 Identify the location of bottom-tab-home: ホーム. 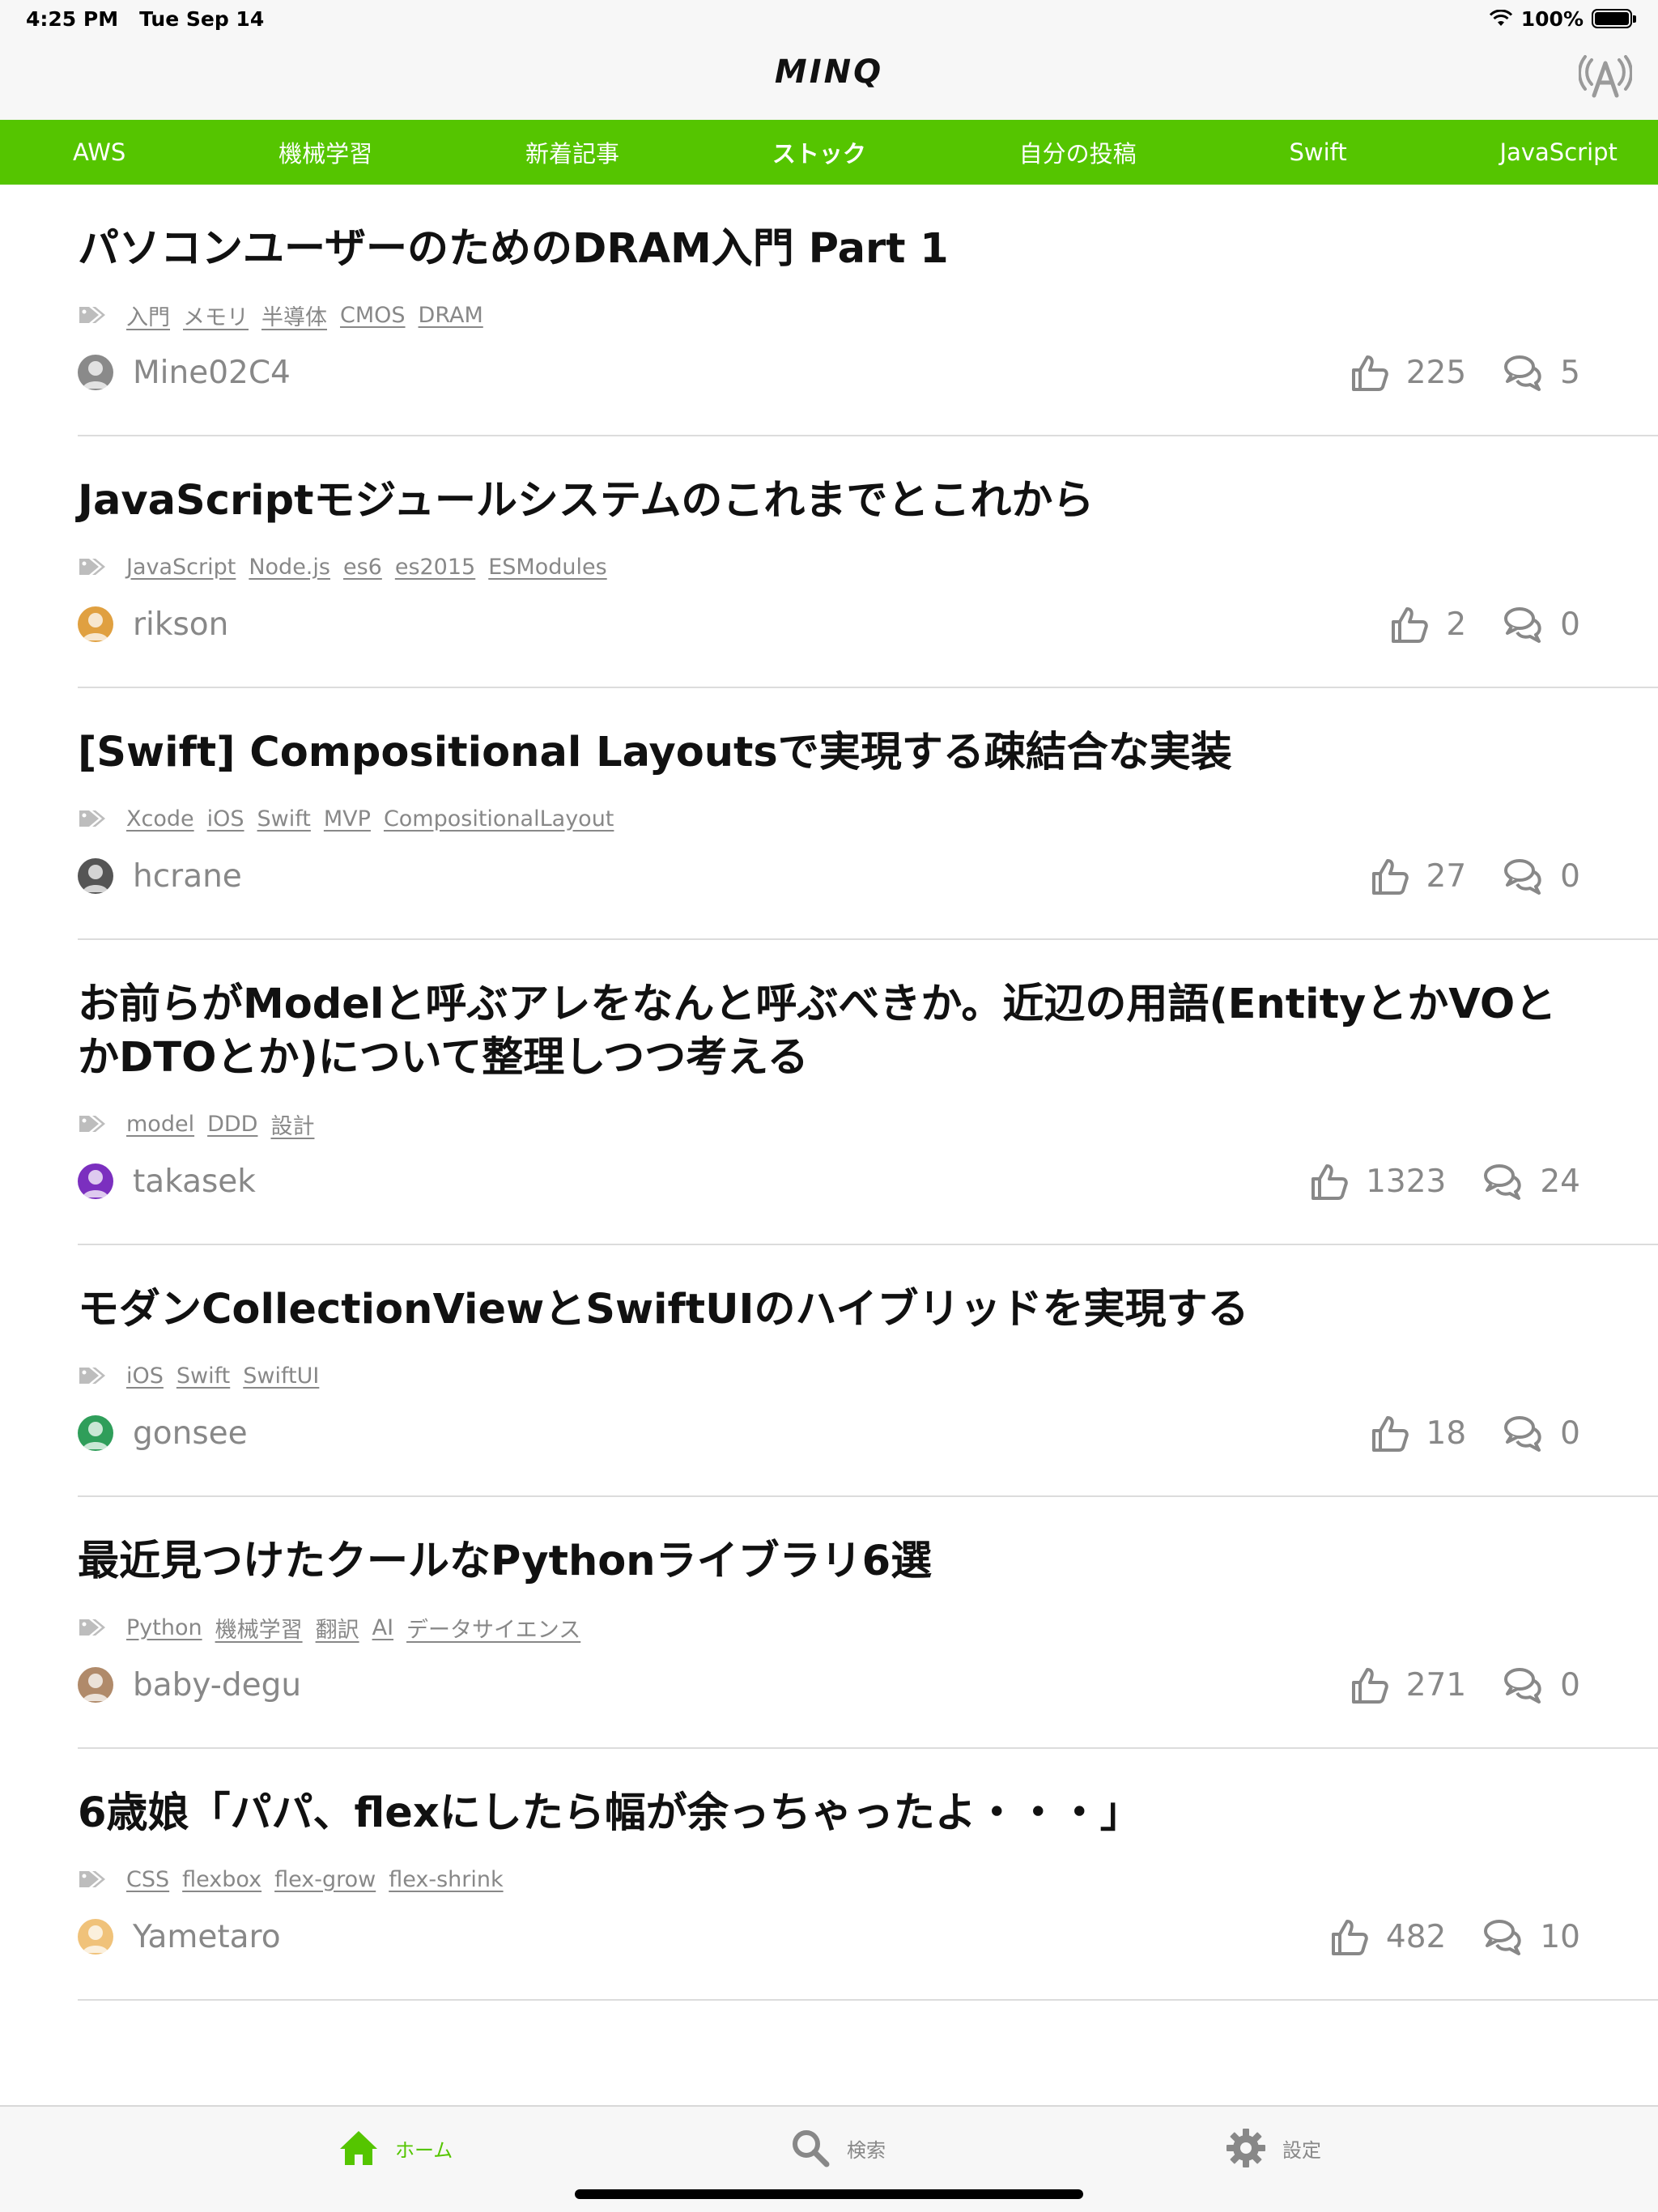
(395, 2148).